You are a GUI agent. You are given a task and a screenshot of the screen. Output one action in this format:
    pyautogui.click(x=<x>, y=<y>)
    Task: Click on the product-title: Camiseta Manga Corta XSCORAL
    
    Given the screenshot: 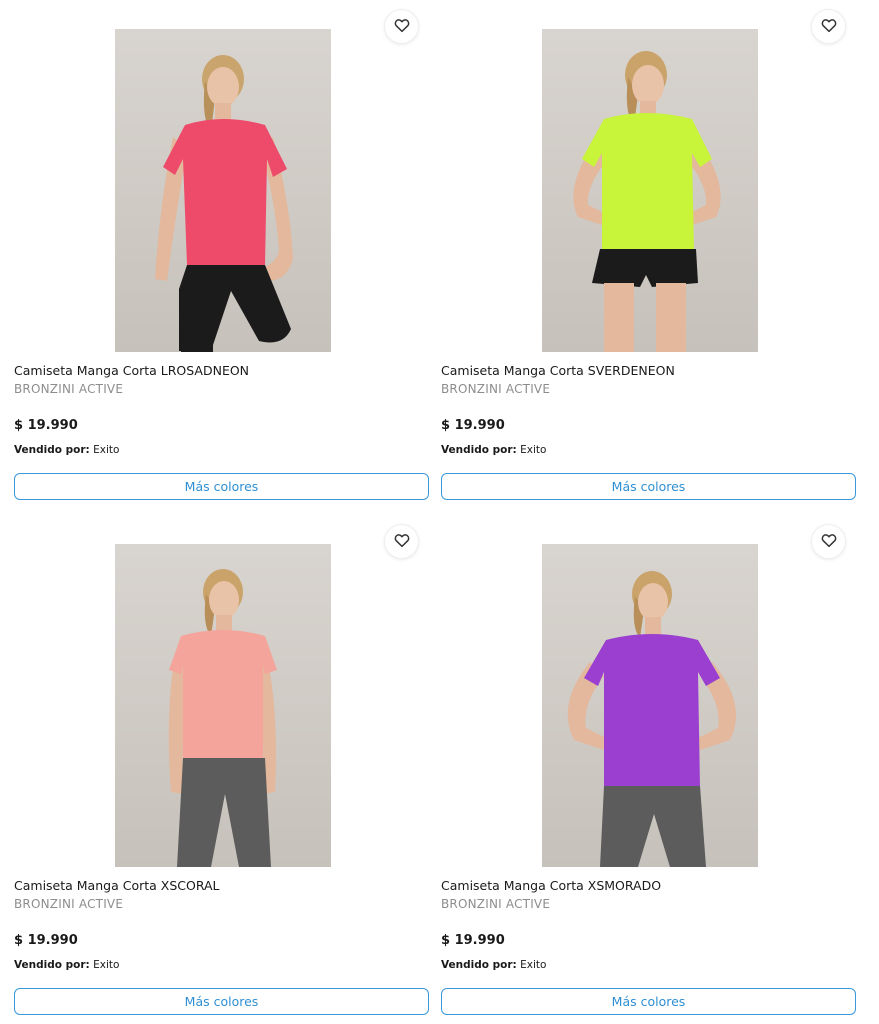 What is the action you would take?
    pyautogui.click(x=117, y=885)
    